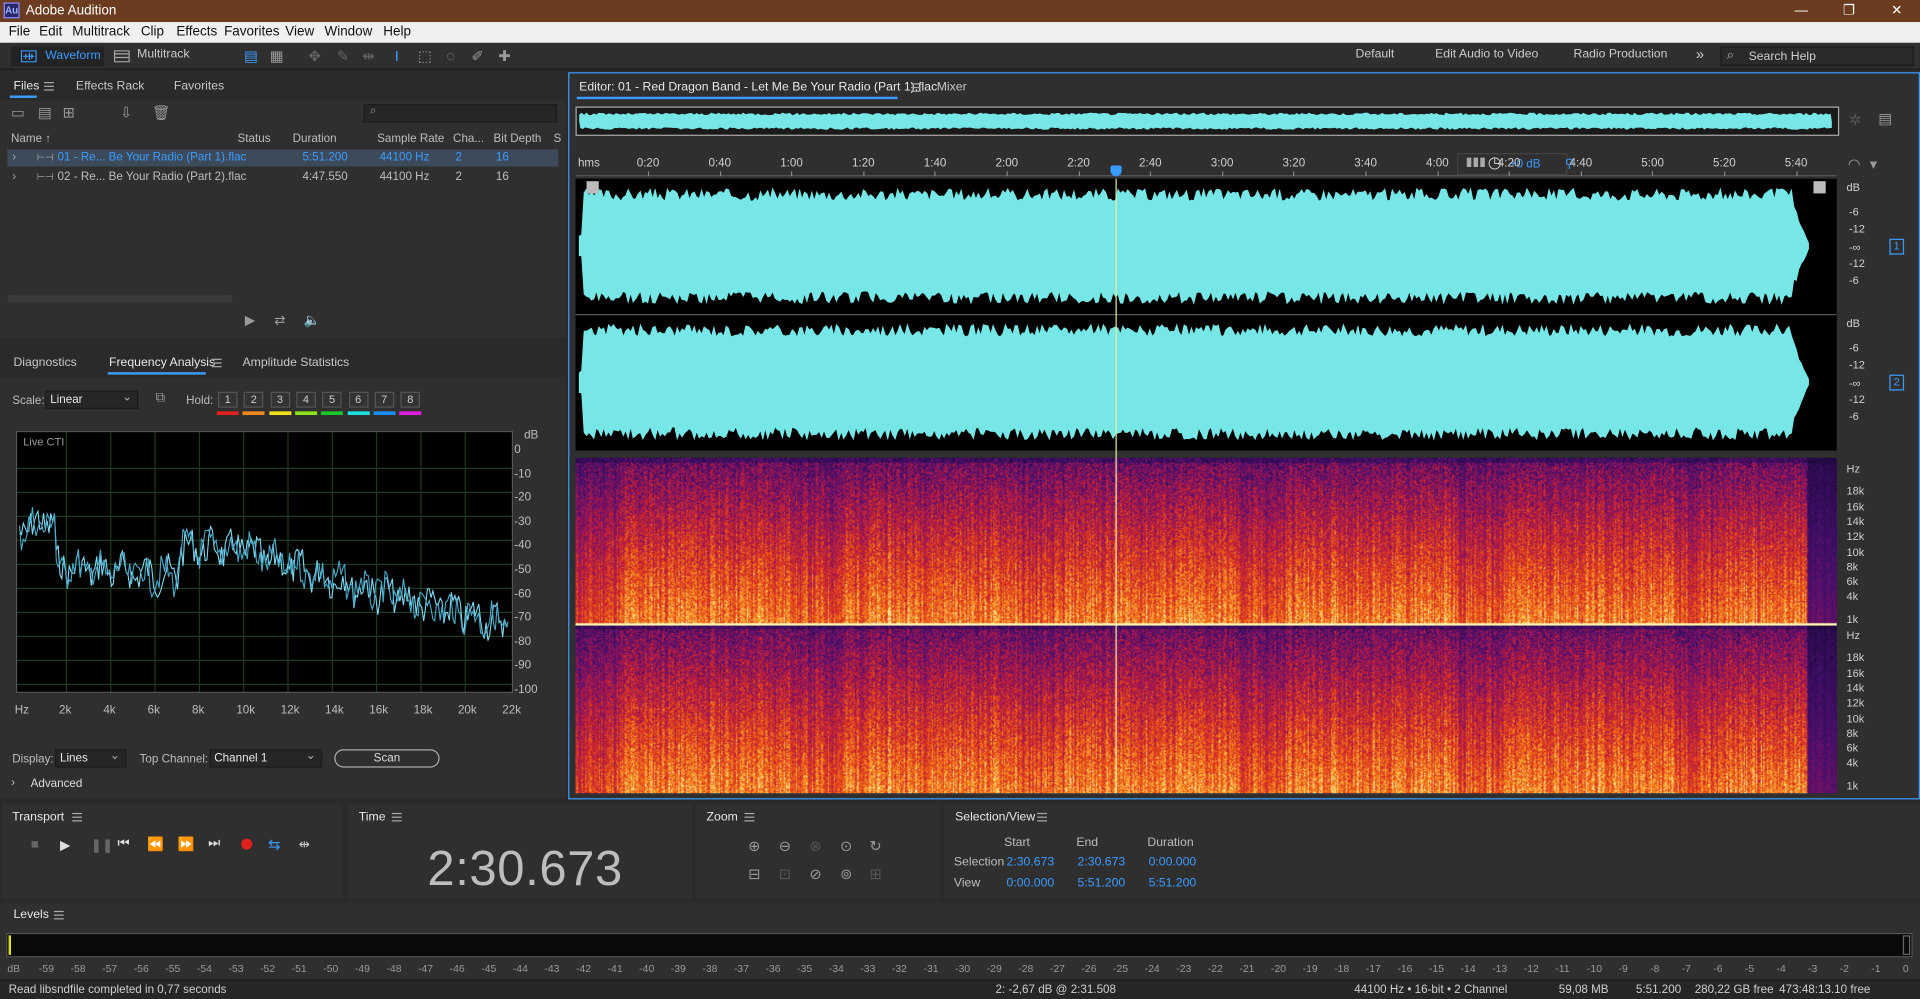  I want to click on top-channel-dropdown: Channel 1, so click(266, 758).